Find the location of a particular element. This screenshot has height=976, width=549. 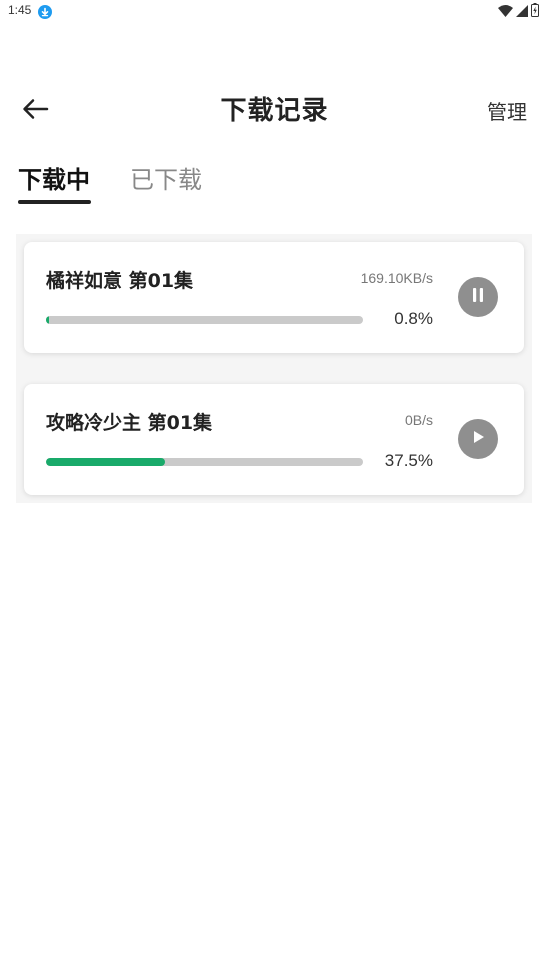

play-button is located at coordinates (478, 439).